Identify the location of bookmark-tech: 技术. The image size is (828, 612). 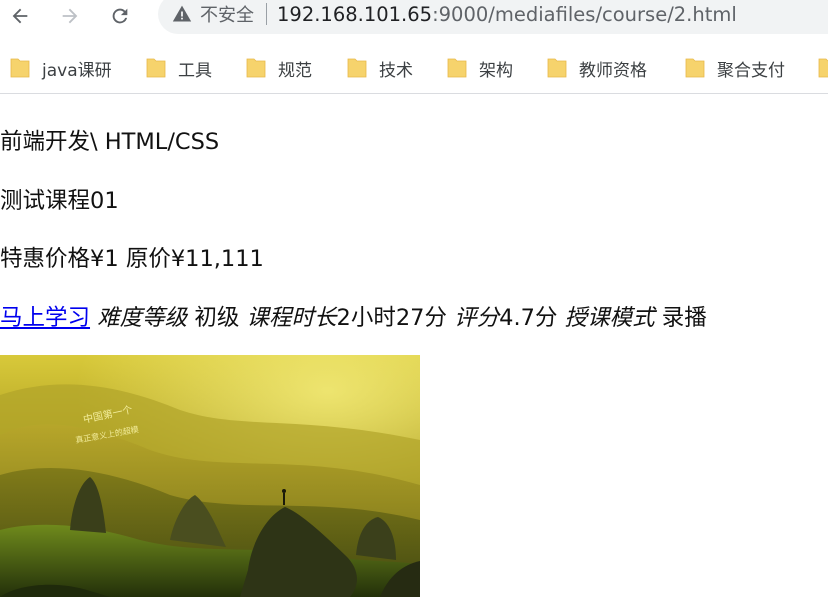
(380, 68).